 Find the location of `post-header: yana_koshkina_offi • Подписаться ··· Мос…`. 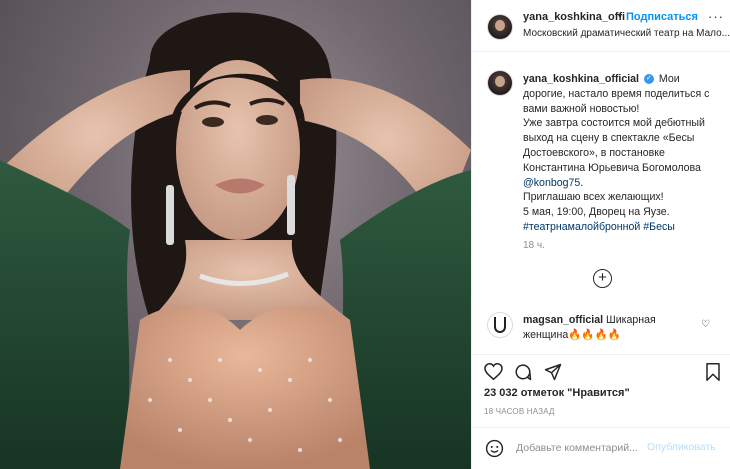

post-header: yana_koshkina_offi • Подписаться ··· Мос… is located at coordinates (601, 26).